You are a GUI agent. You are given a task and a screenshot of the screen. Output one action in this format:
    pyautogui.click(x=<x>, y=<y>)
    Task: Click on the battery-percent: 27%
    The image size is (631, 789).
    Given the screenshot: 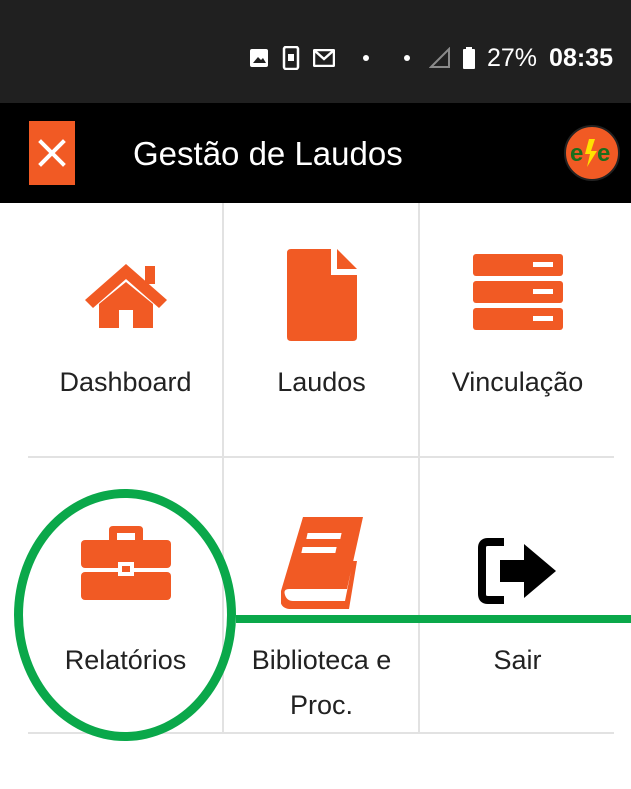 What is the action you would take?
    pyautogui.click(x=512, y=57)
    